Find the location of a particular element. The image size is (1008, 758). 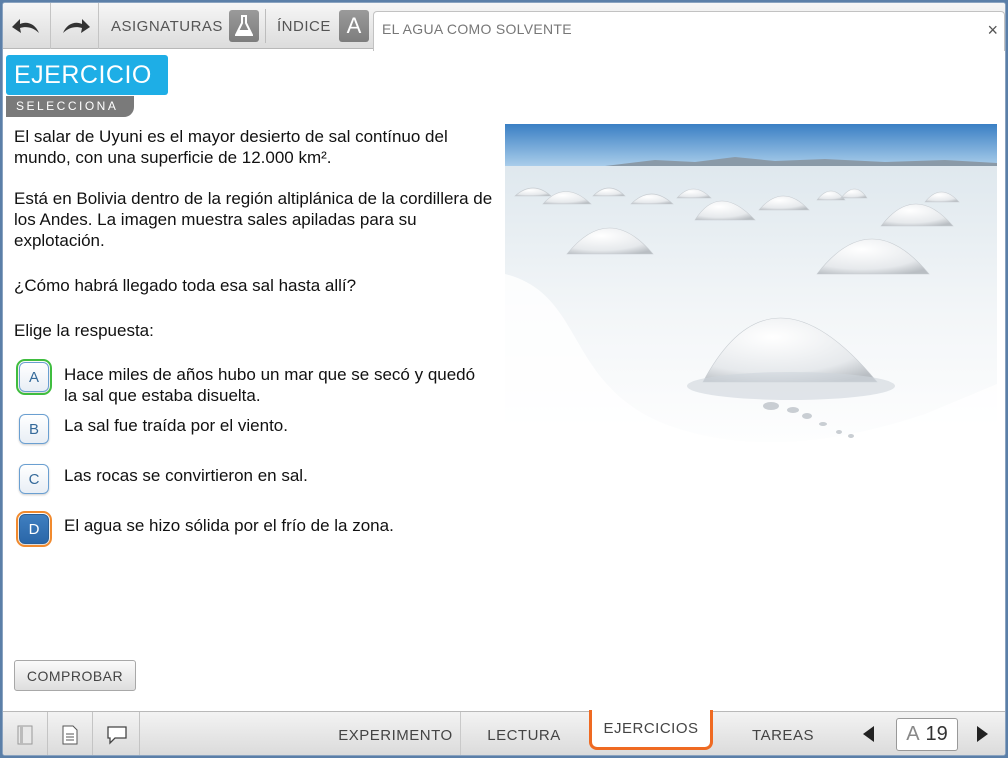

toolbar-divider is located at coordinates (265, 26).